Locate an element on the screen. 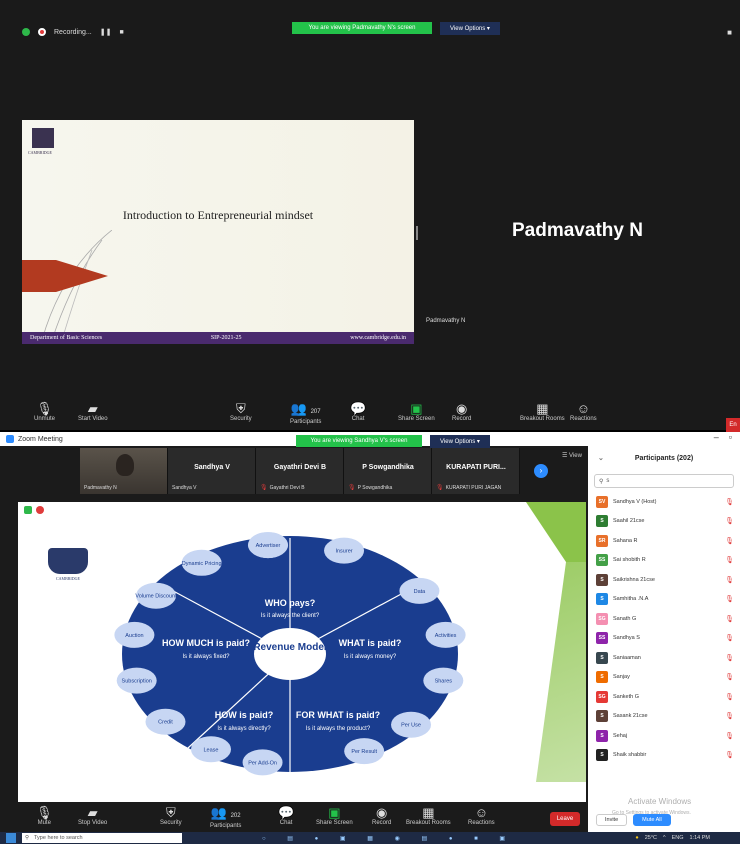 This screenshot has width=740, height=844. chevron-up-icon: ^ is located at coordinates (664, 838).